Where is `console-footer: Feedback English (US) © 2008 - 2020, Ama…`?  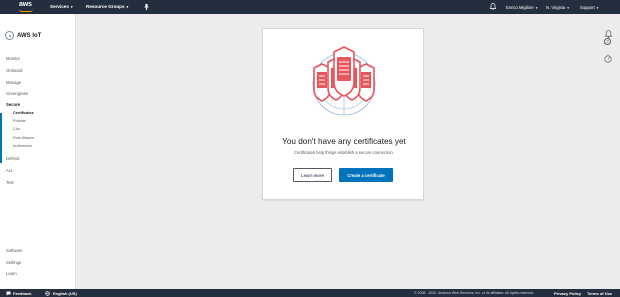 console-footer: Feedback English (US) © 2008 - 2020, Ama… is located at coordinates (310, 293).